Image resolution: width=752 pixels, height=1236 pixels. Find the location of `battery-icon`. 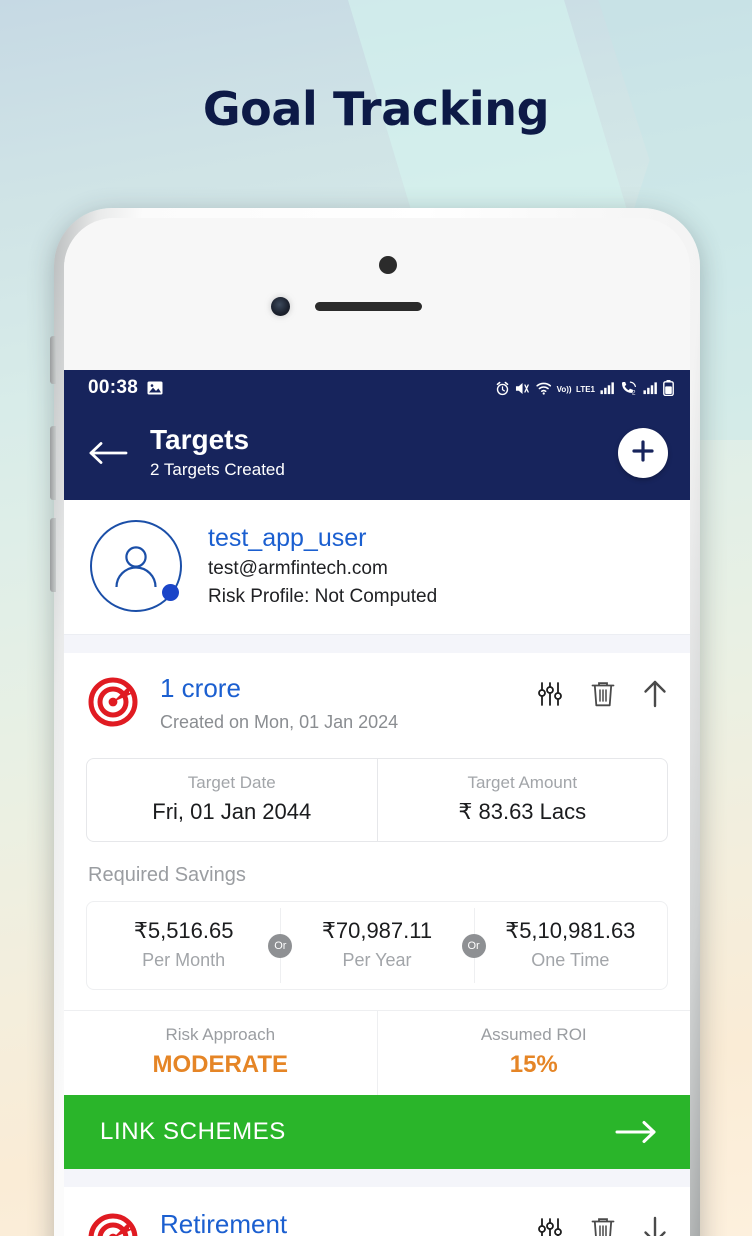

battery-icon is located at coordinates (668, 388).